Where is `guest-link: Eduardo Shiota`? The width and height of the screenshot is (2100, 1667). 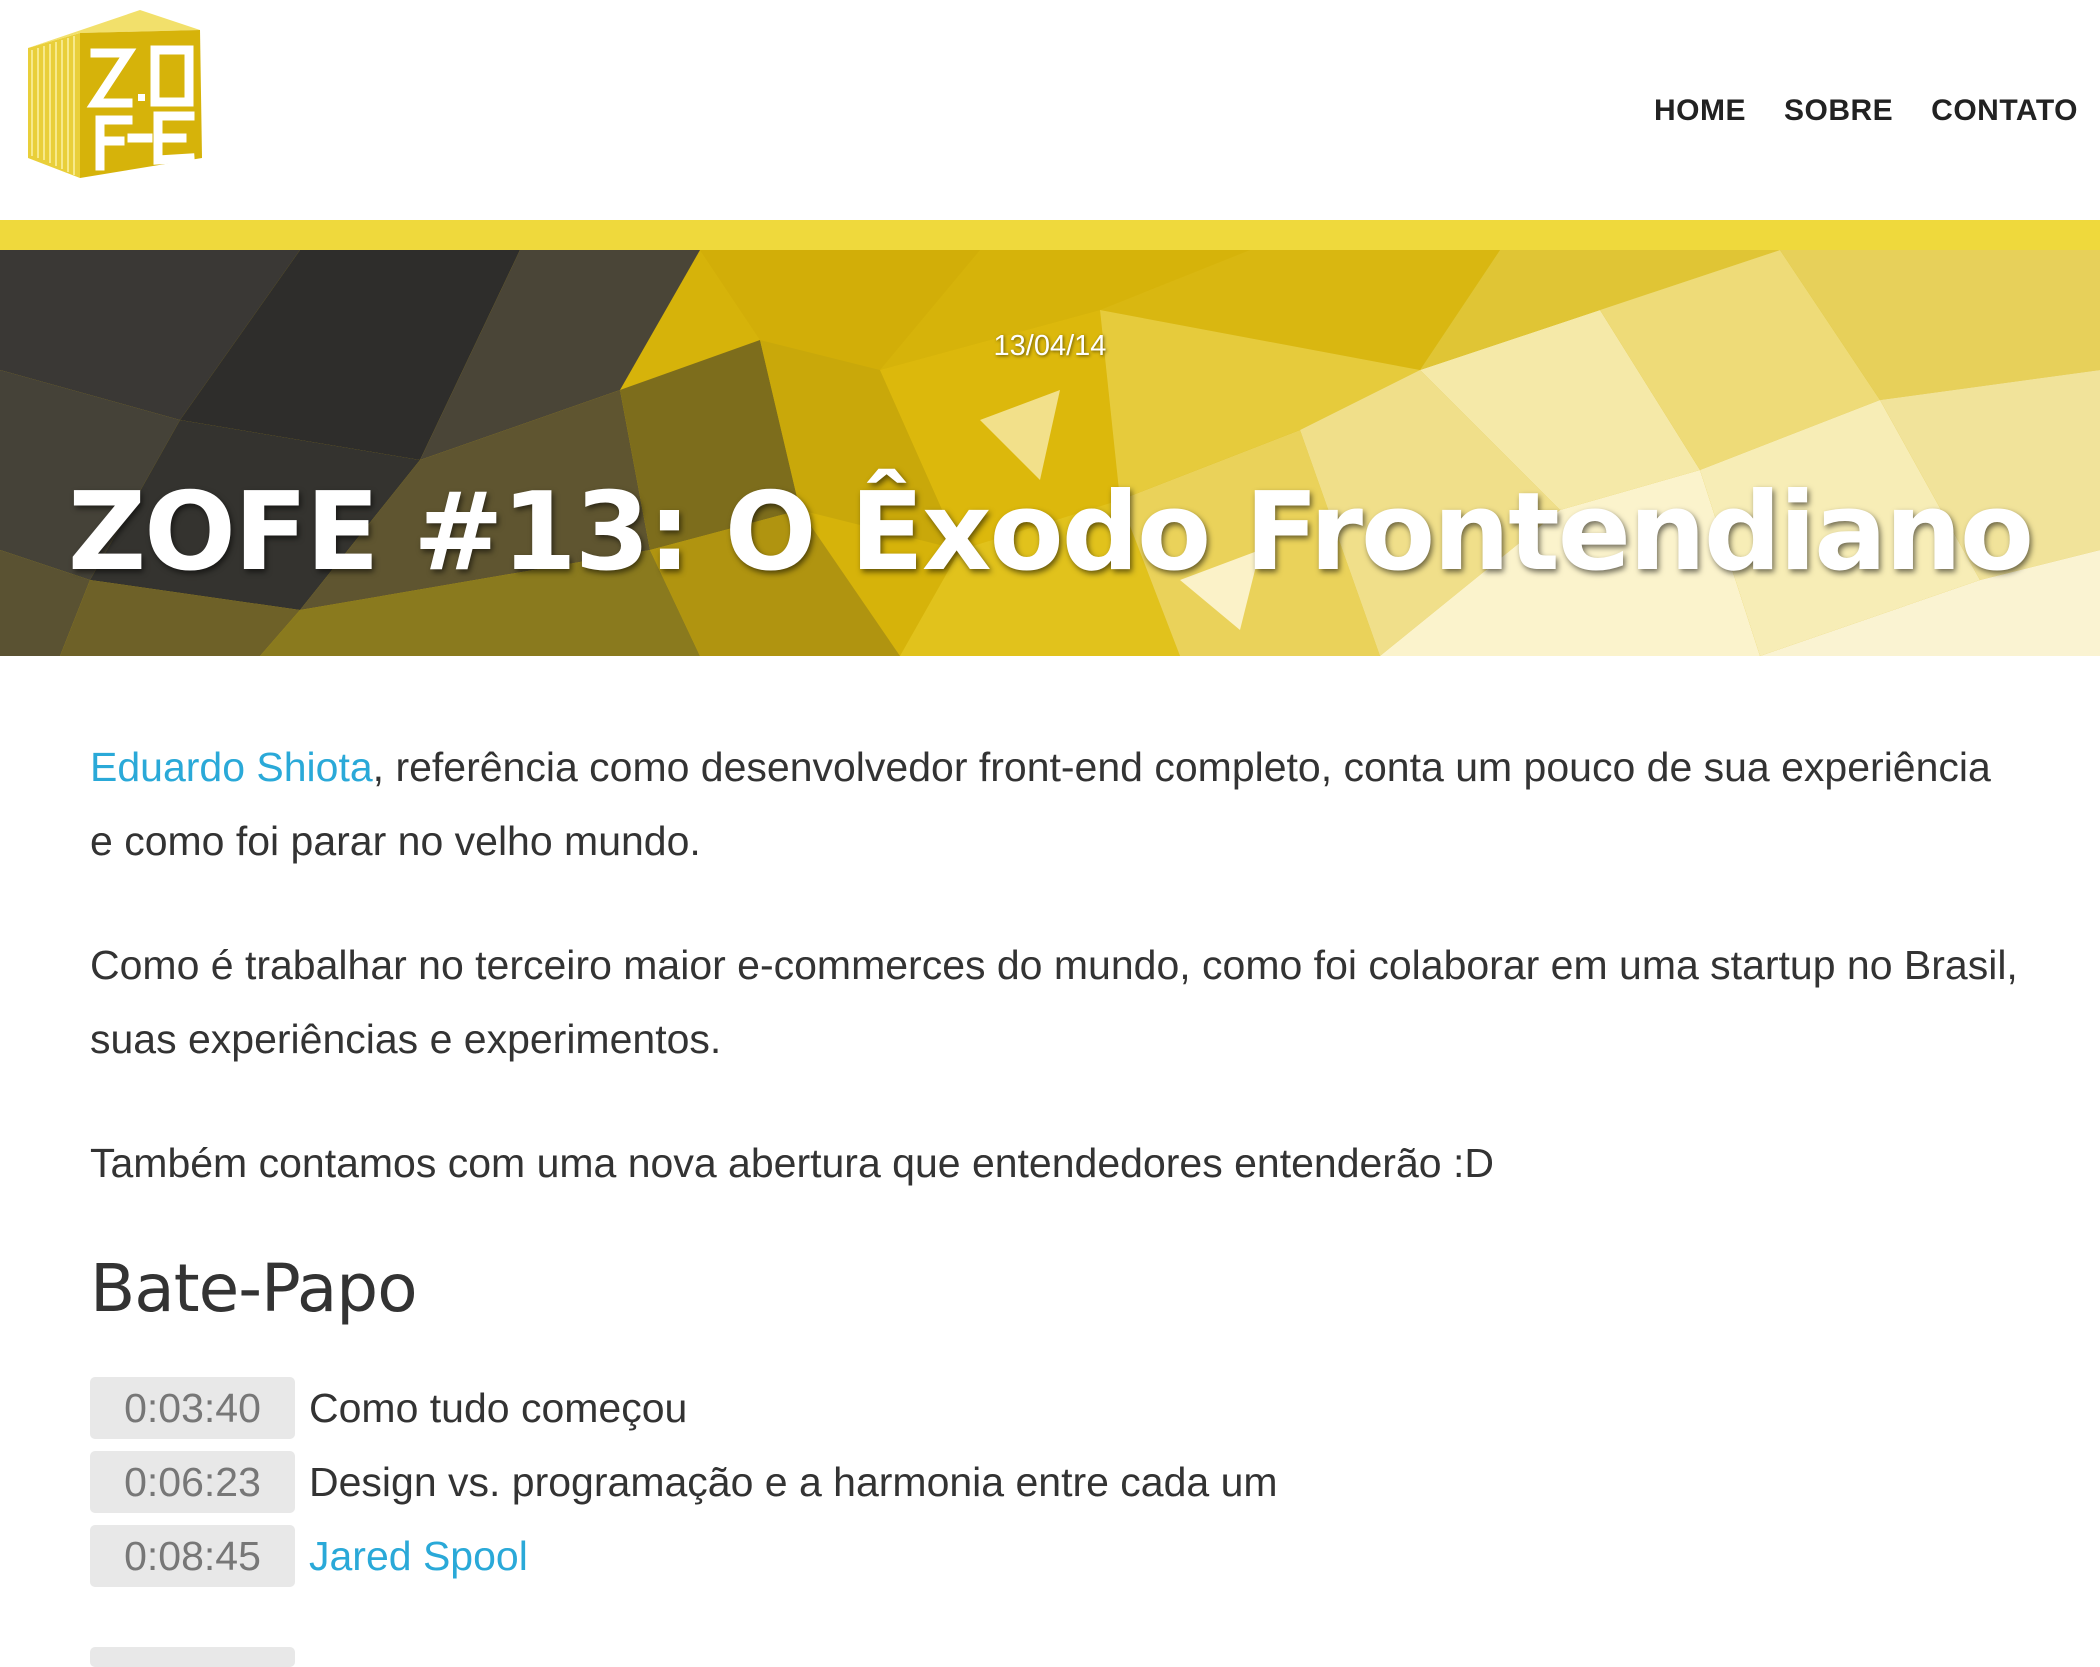
guest-link: Eduardo Shiota is located at coordinates (231, 767).